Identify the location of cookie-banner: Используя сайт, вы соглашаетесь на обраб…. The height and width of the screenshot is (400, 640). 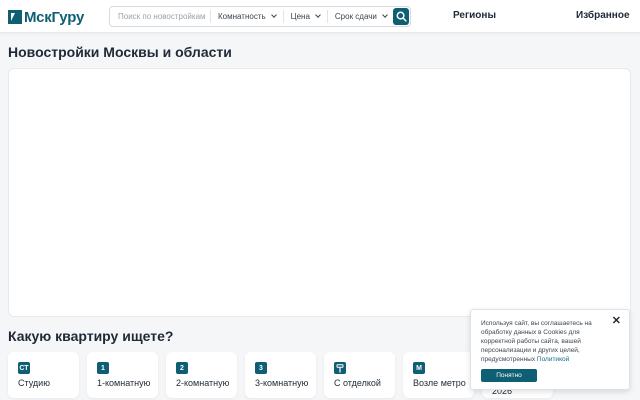
(550, 349).